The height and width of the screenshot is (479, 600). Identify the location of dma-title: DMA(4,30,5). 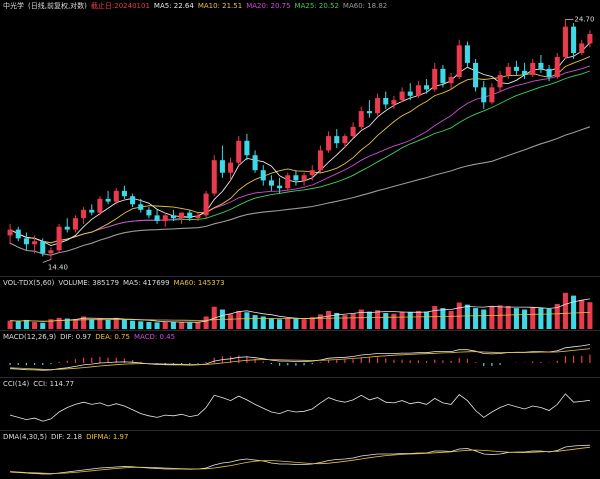
(25, 437).